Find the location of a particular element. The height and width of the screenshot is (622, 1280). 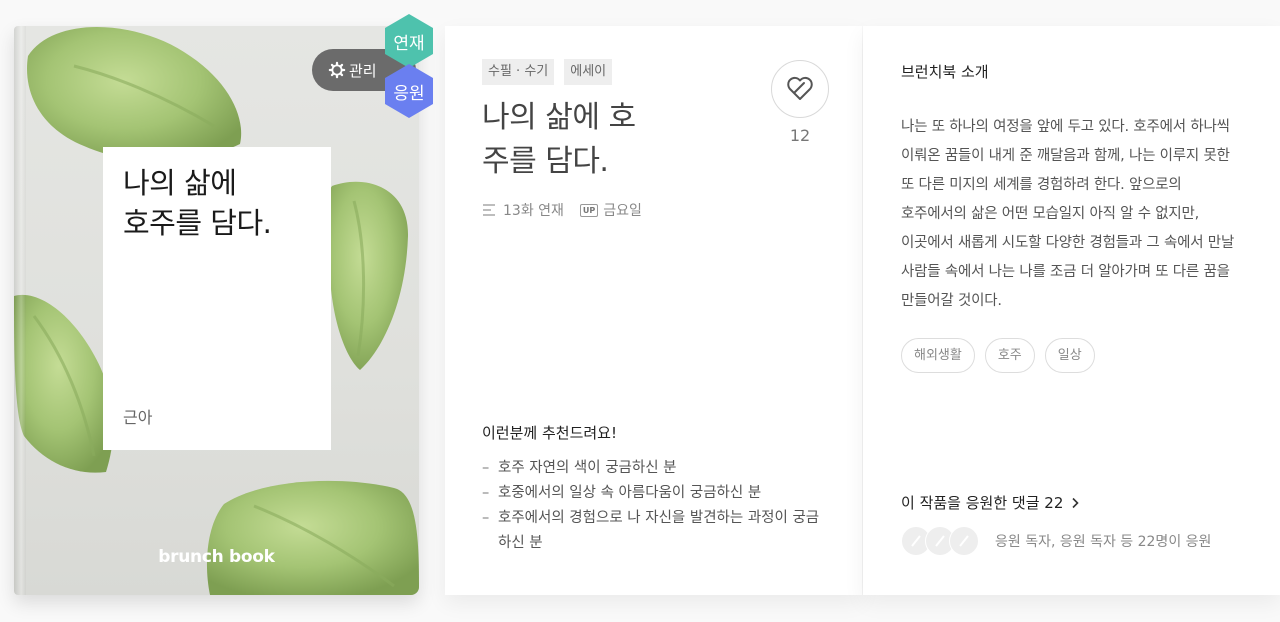

heart-support-icon is located at coordinates (800, 88).